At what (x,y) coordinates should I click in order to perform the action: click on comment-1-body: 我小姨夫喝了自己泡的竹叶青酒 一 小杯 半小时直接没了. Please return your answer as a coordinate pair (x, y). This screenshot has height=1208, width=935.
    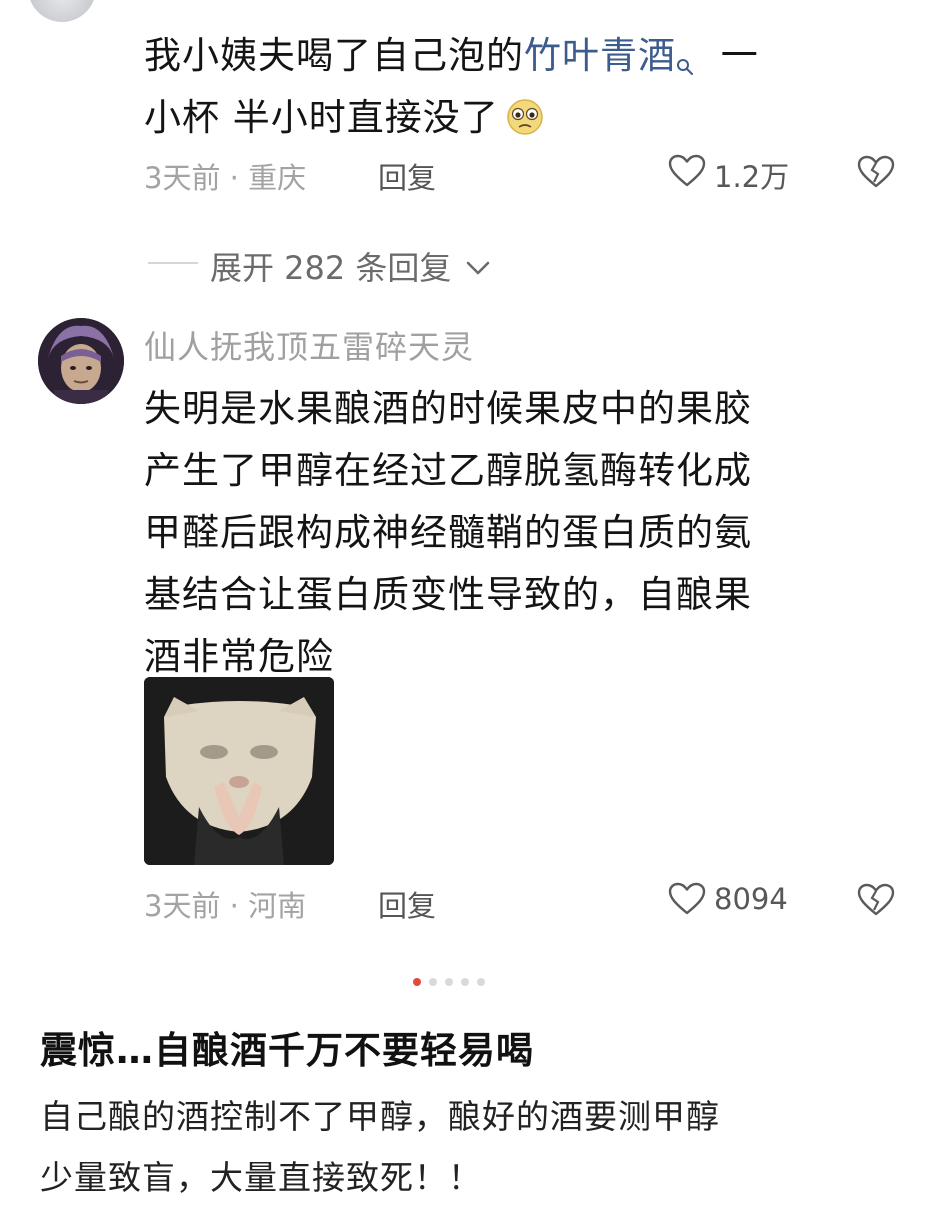
    Looking at the image, I should click on (524, 87).